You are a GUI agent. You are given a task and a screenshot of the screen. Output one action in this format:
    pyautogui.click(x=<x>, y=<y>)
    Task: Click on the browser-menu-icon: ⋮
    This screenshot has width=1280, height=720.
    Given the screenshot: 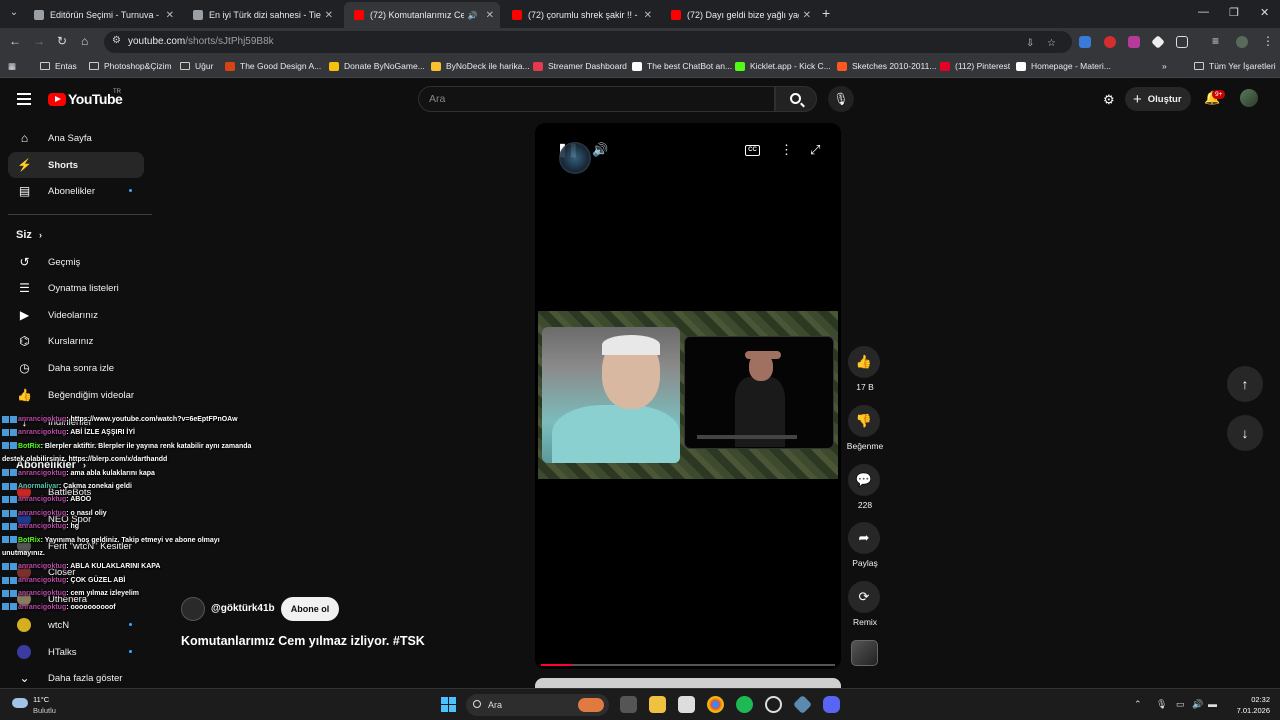 What is the action you would take?
    pyautogui.click(x=1268, y=41)
    